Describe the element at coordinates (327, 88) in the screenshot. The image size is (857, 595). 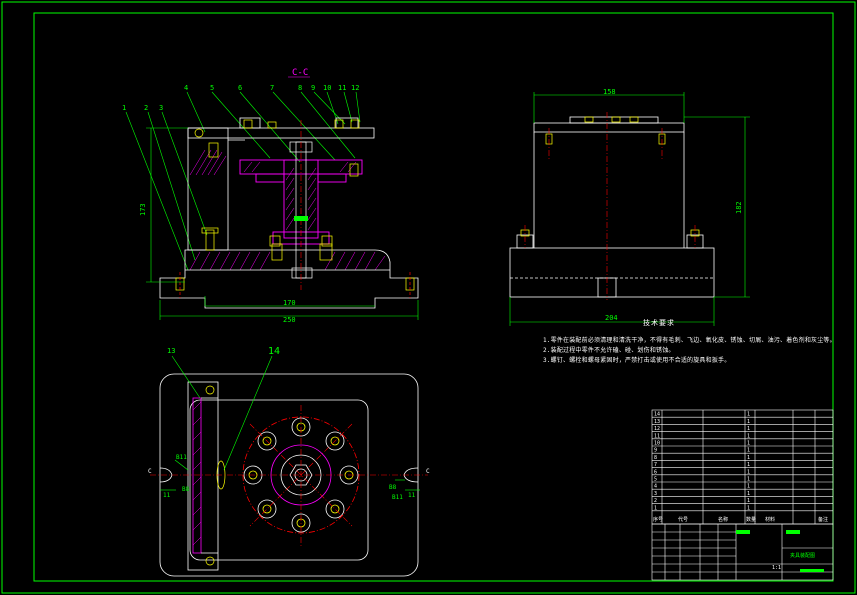
I see `part-number: 10` at that location.